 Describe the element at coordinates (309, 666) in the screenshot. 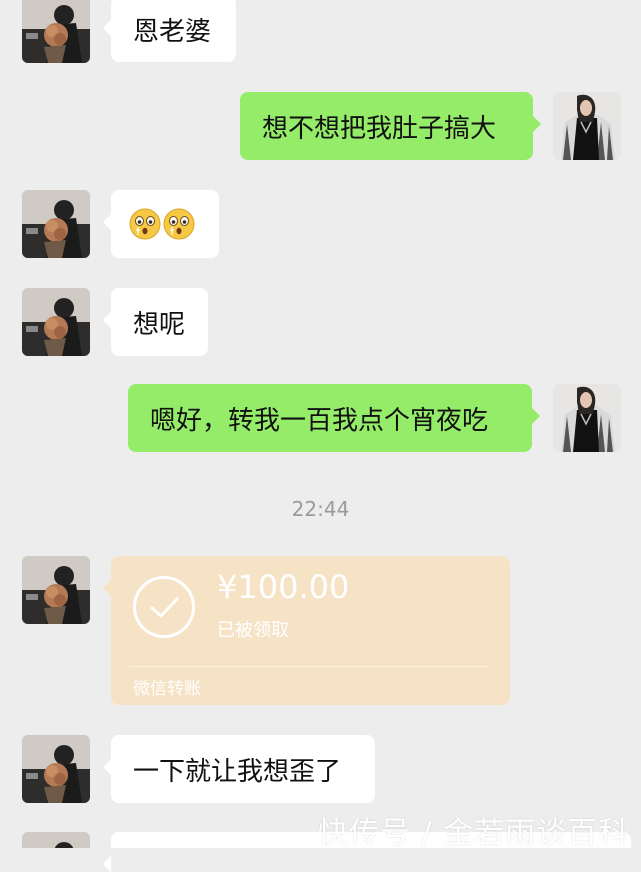

I see `divider` at that location.